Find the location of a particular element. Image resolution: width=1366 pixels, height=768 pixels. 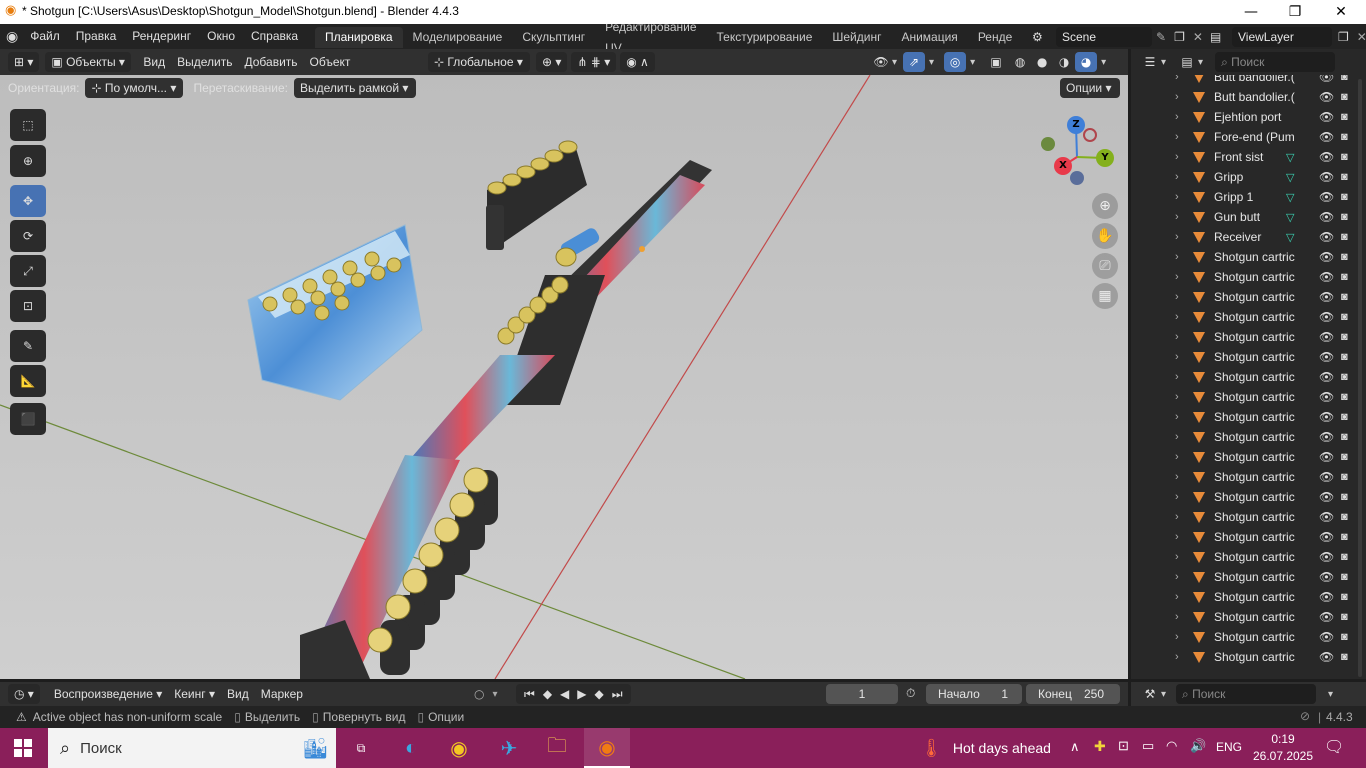

wifi-icon: ◠ is located at coordinates (1171, 746).